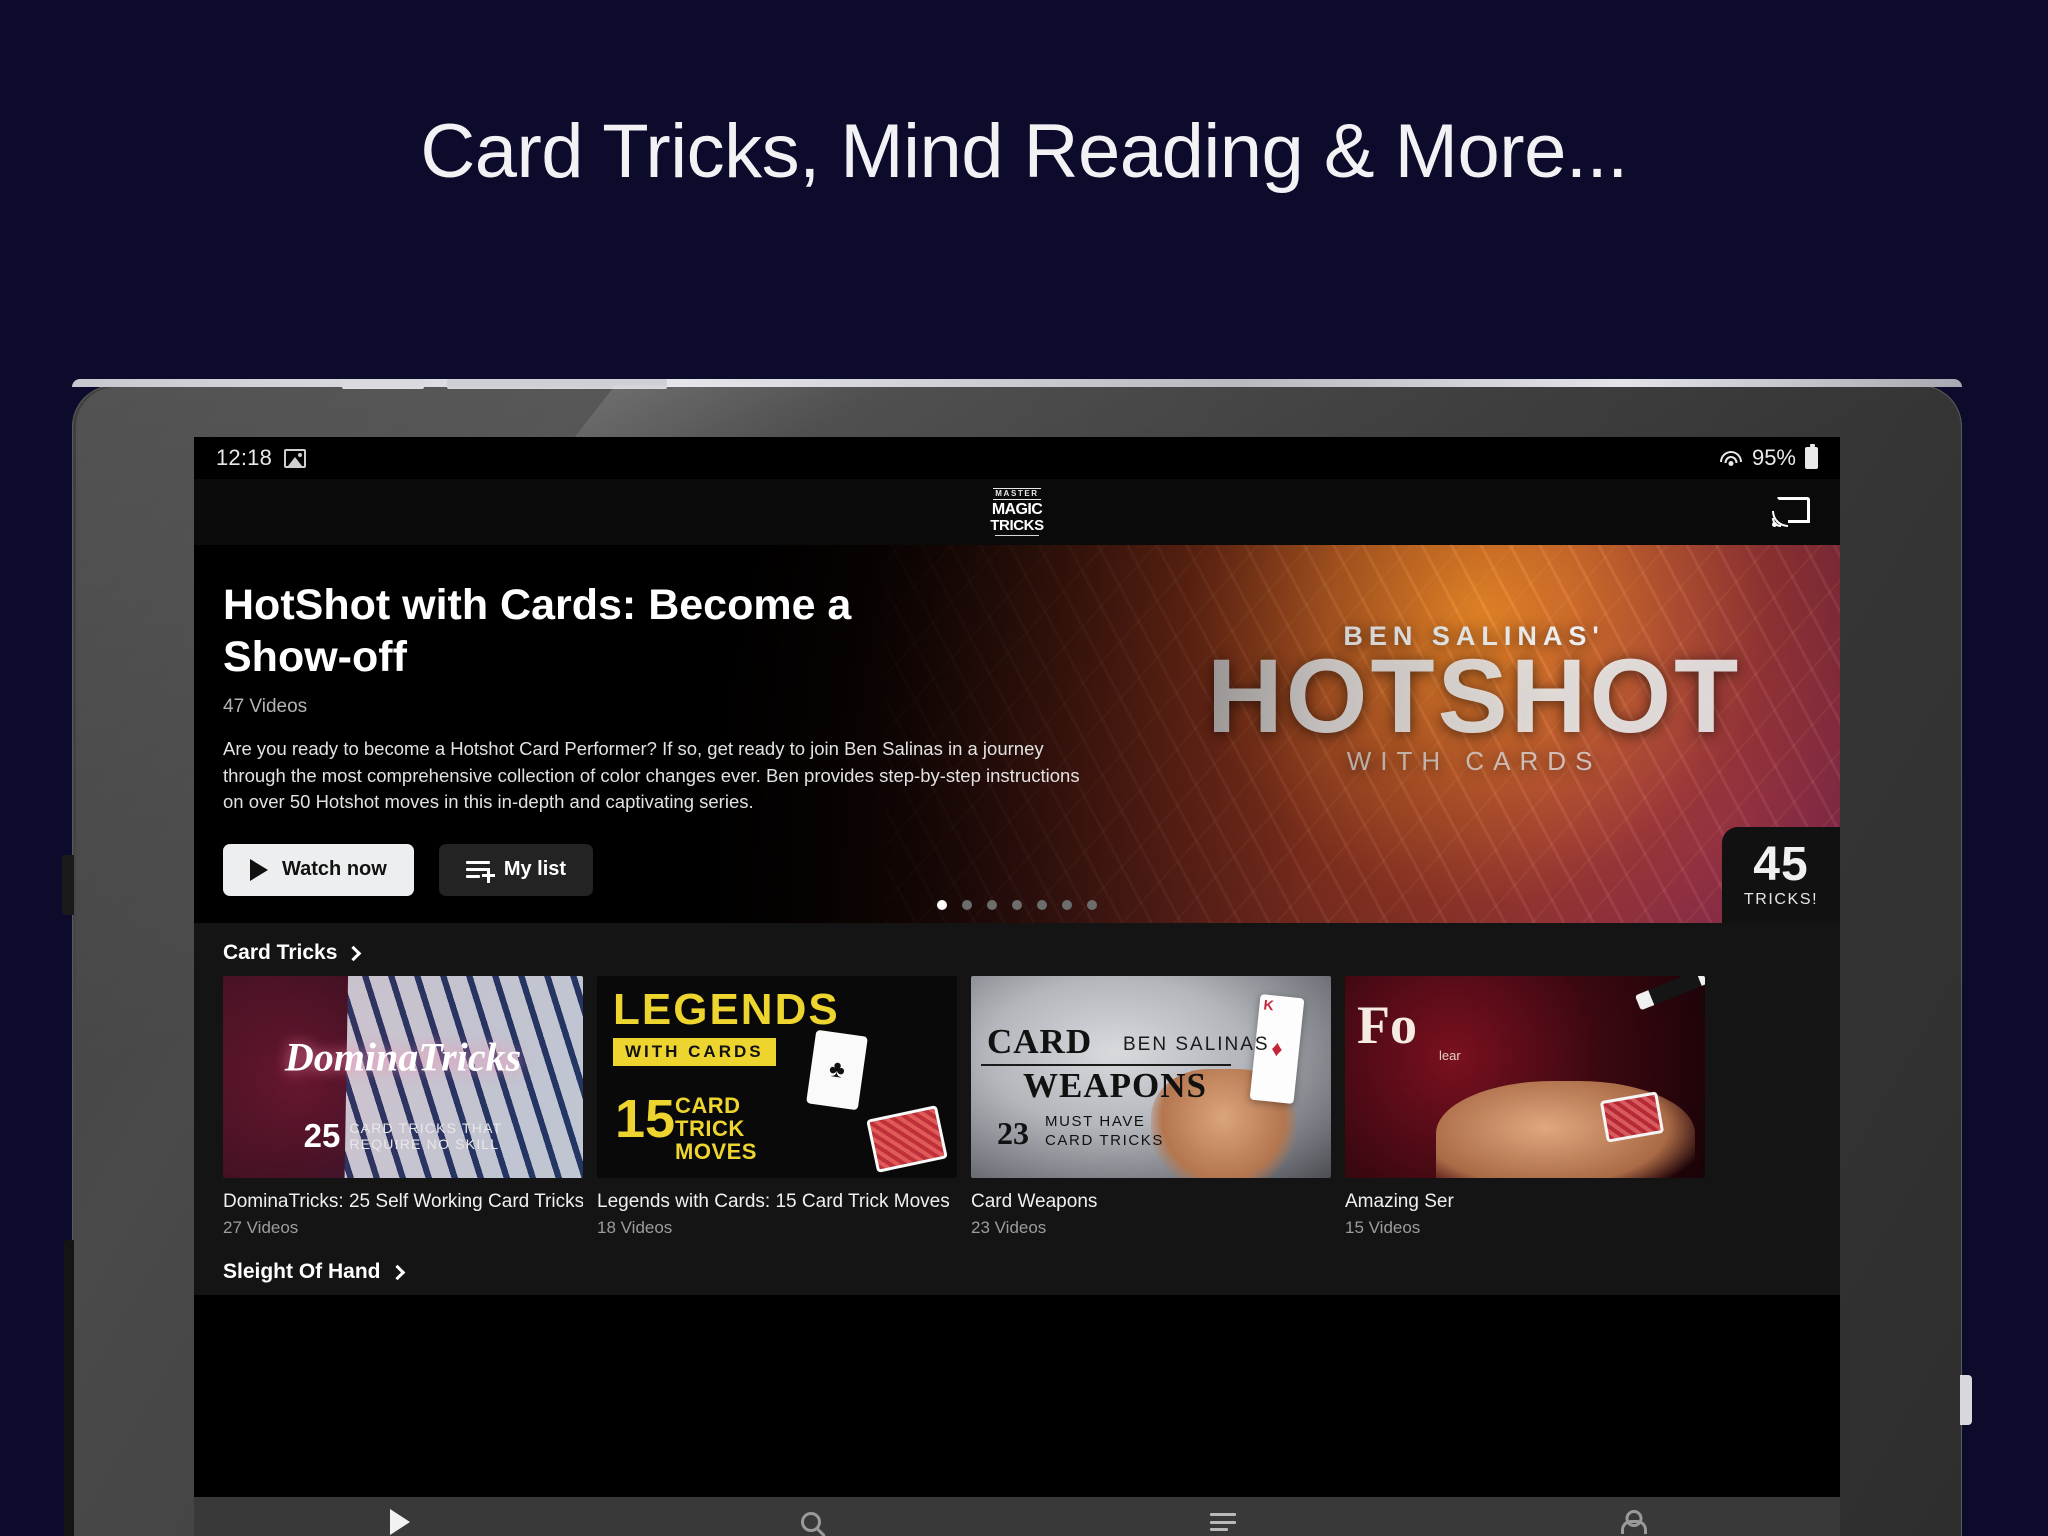  Describe the element at coordinates (837, 1069) in the screenshot. I see `thumb-white-card` at that location.